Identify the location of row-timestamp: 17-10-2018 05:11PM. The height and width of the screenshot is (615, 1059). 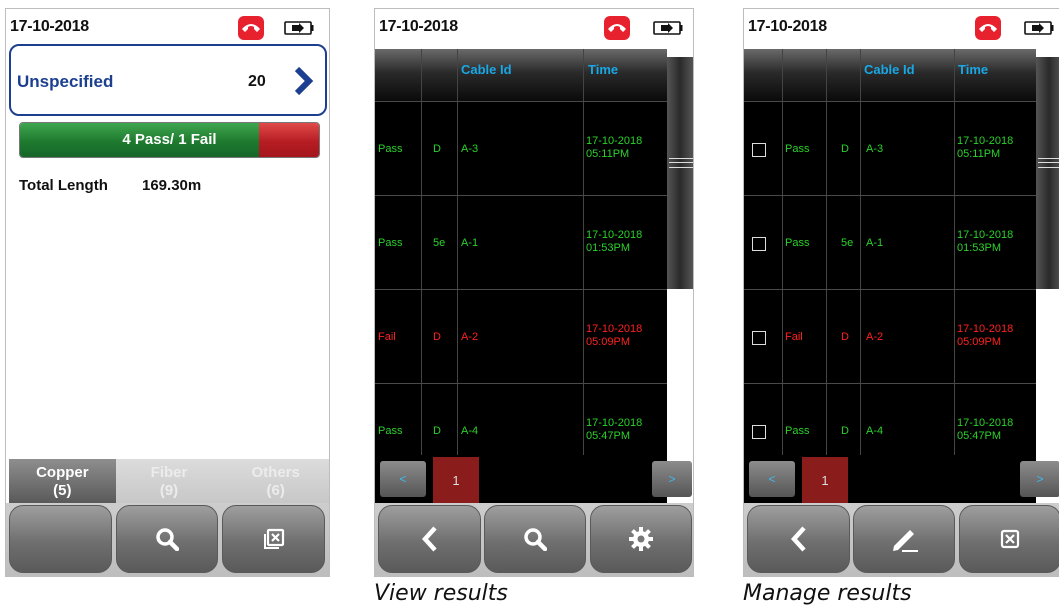
(614, 148).